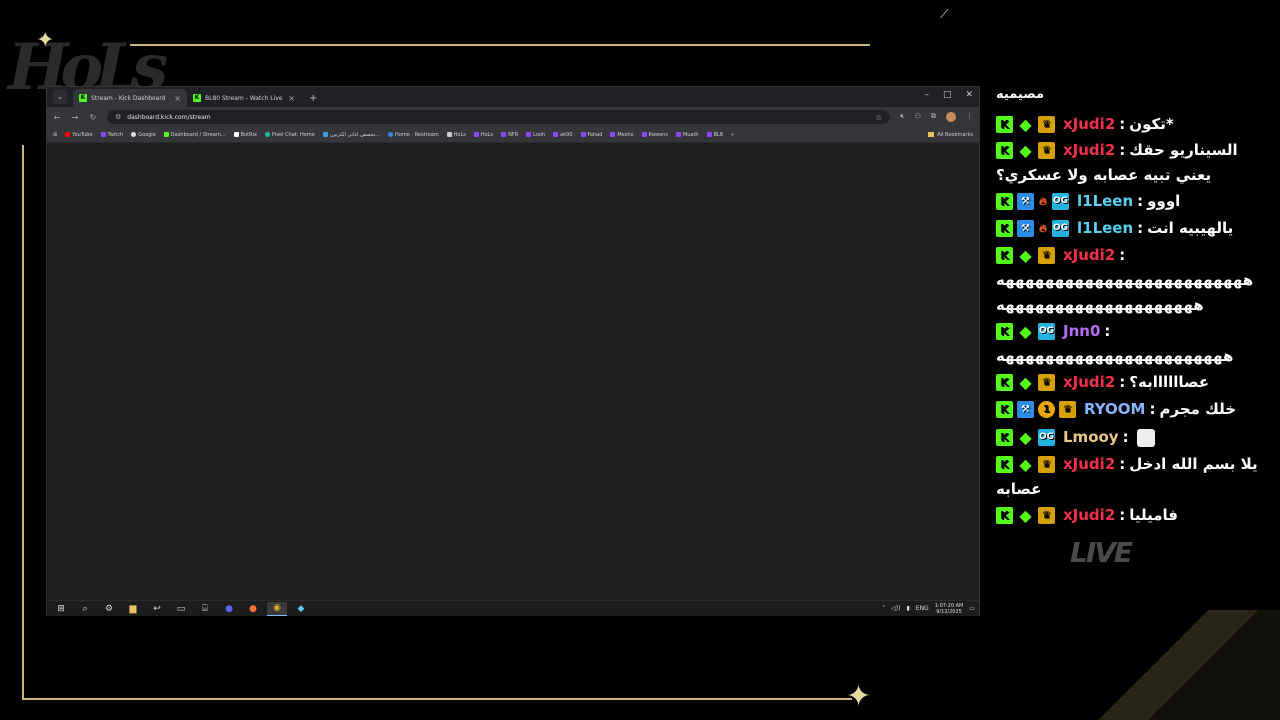 This screenshot has height=720, width=1280. Describe the element at coordinates (907, 608) in the screenshot. I see `mic-icon: ▮` at that location.